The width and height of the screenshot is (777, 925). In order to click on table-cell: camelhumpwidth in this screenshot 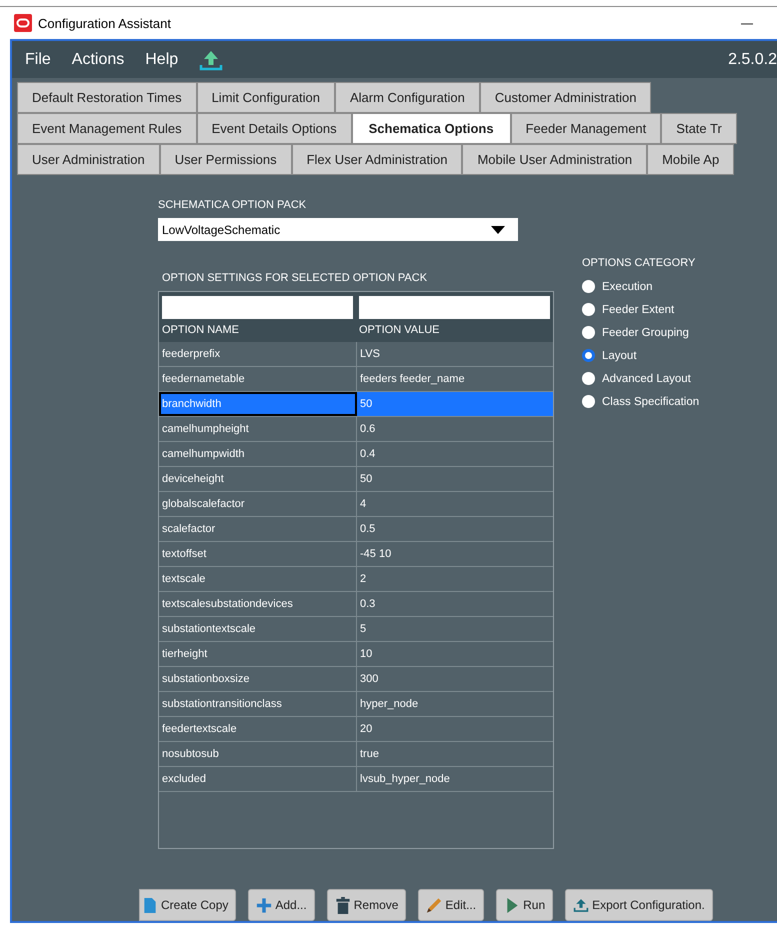, I will do `click(258, 454)`.